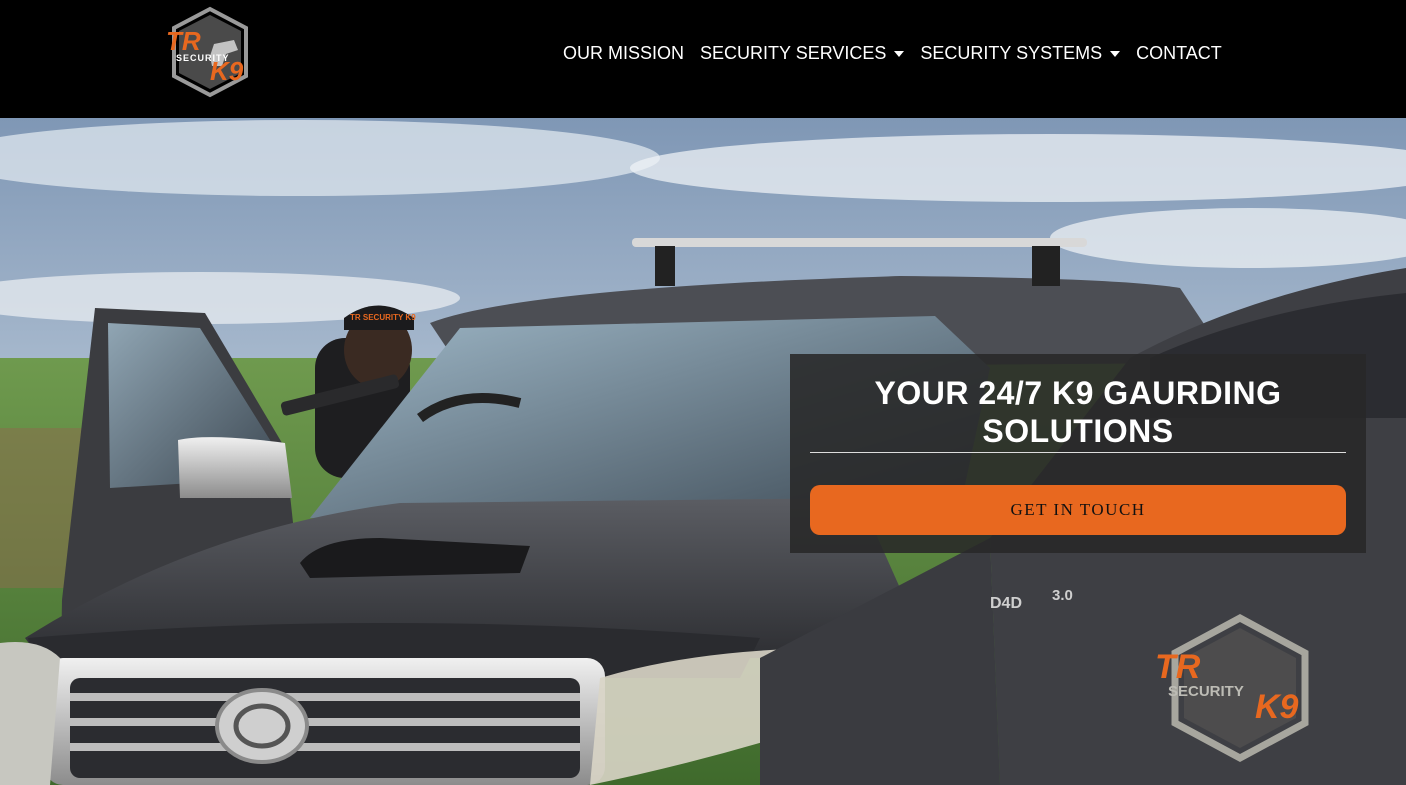  Describe the element at coordinates (383, 317) in the screenshot. I see `svg-text: TR SECURITY K9` at that location.